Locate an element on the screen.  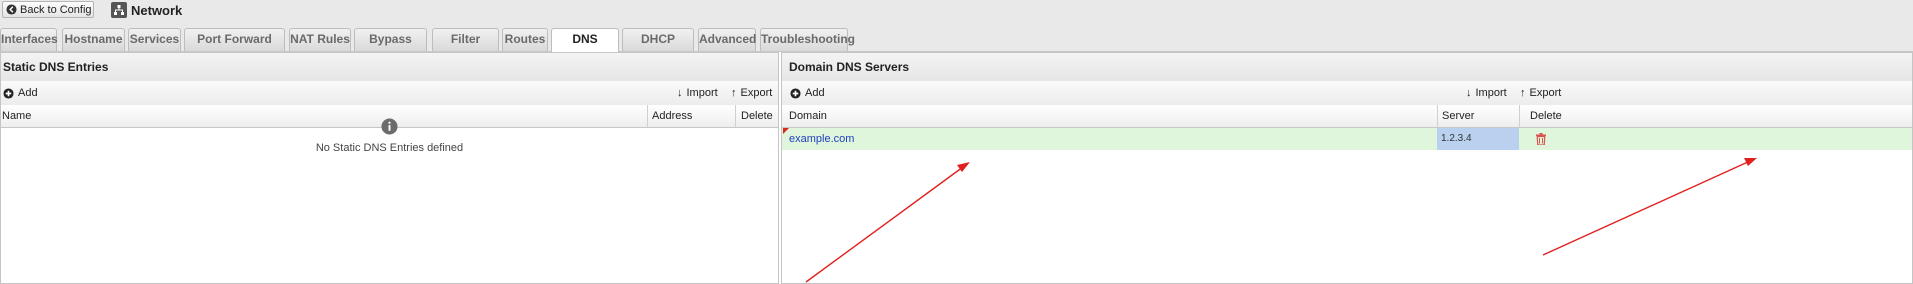
delete-row-button is located at coordinates (1543, 142).